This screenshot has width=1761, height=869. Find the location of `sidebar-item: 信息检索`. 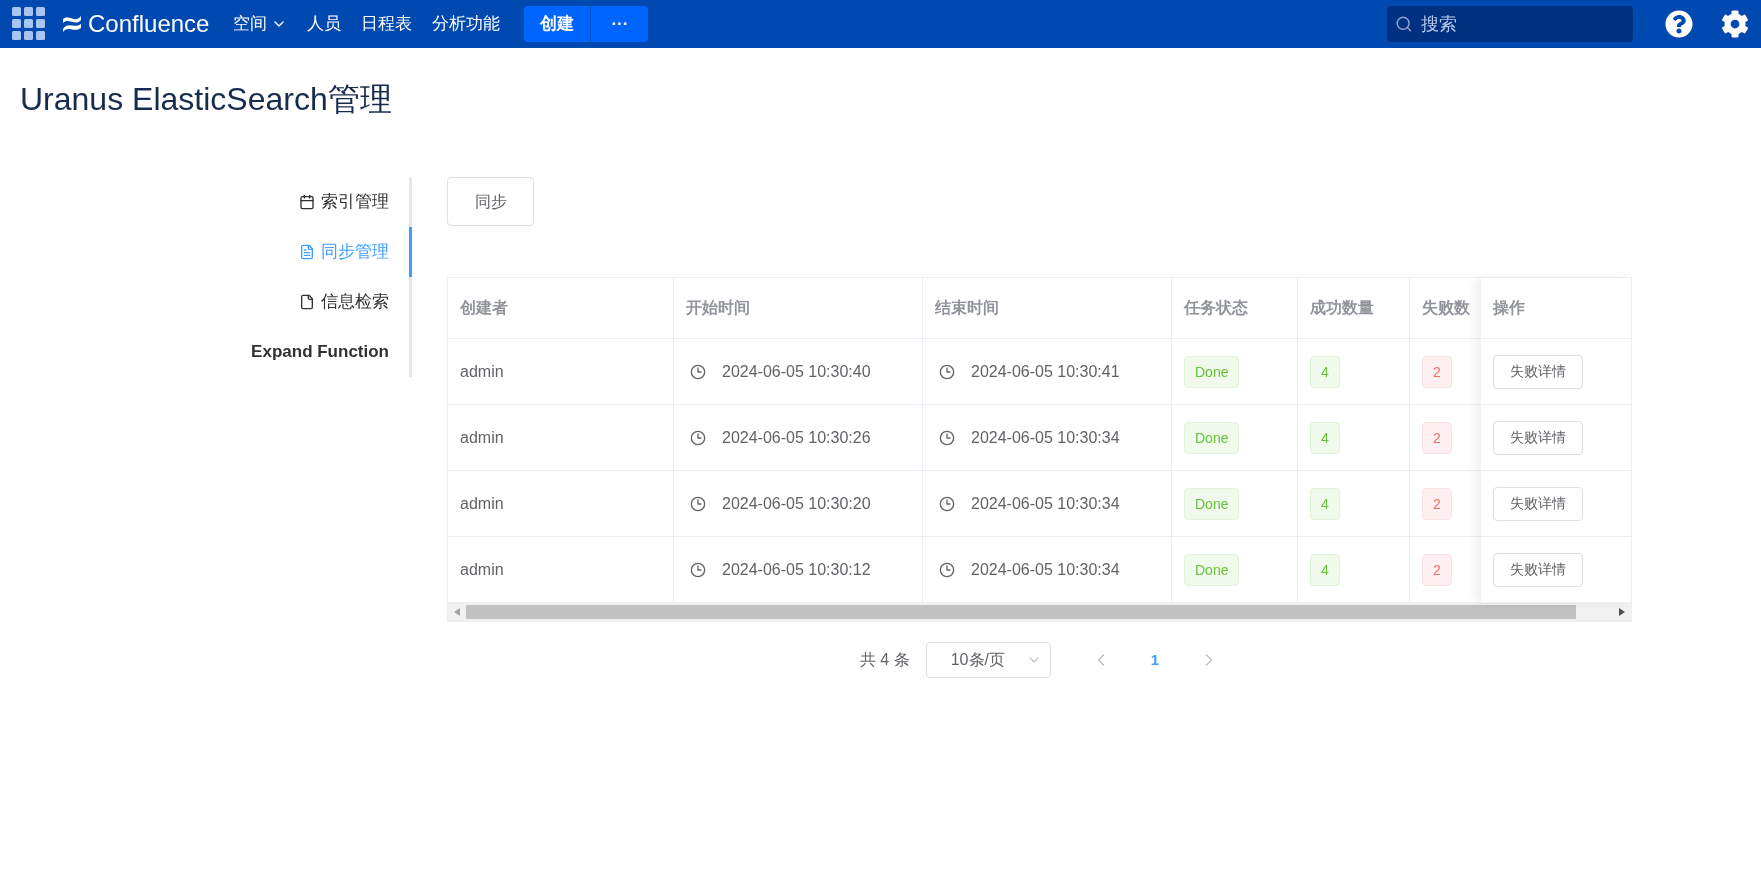

sidebar-item: 信息检索 is located at coordinates (331, 302).